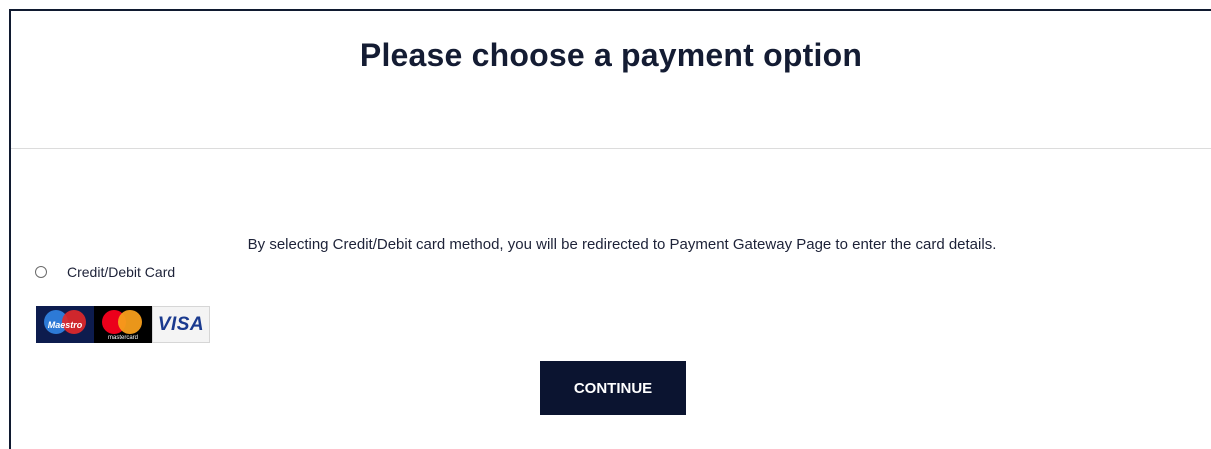 This screenshot has height=449, width=1211. Describe the element at coordinates (611, 55) in the screenshot. I see `page-title: Please choose a payment option` at that location.